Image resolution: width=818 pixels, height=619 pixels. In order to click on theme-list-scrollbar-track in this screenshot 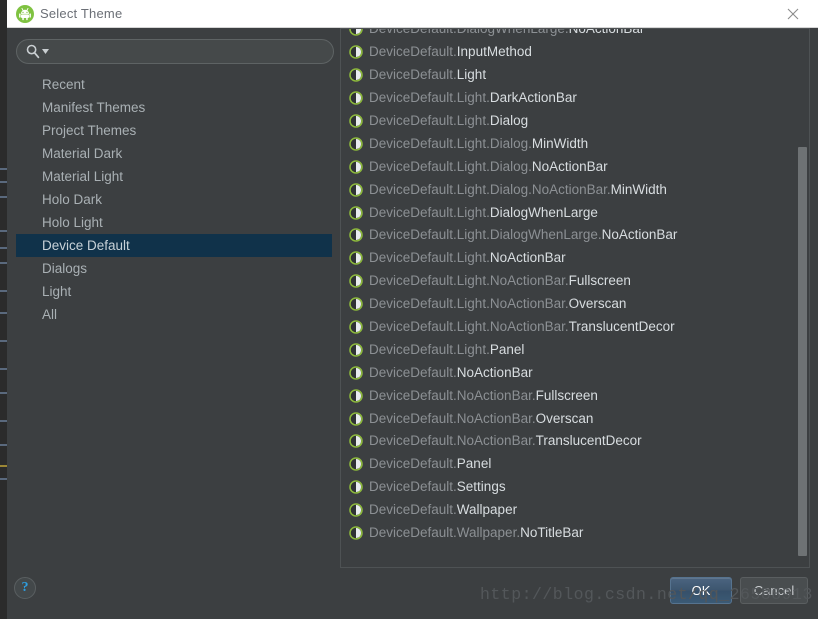, I will do `click(802, 298)`.